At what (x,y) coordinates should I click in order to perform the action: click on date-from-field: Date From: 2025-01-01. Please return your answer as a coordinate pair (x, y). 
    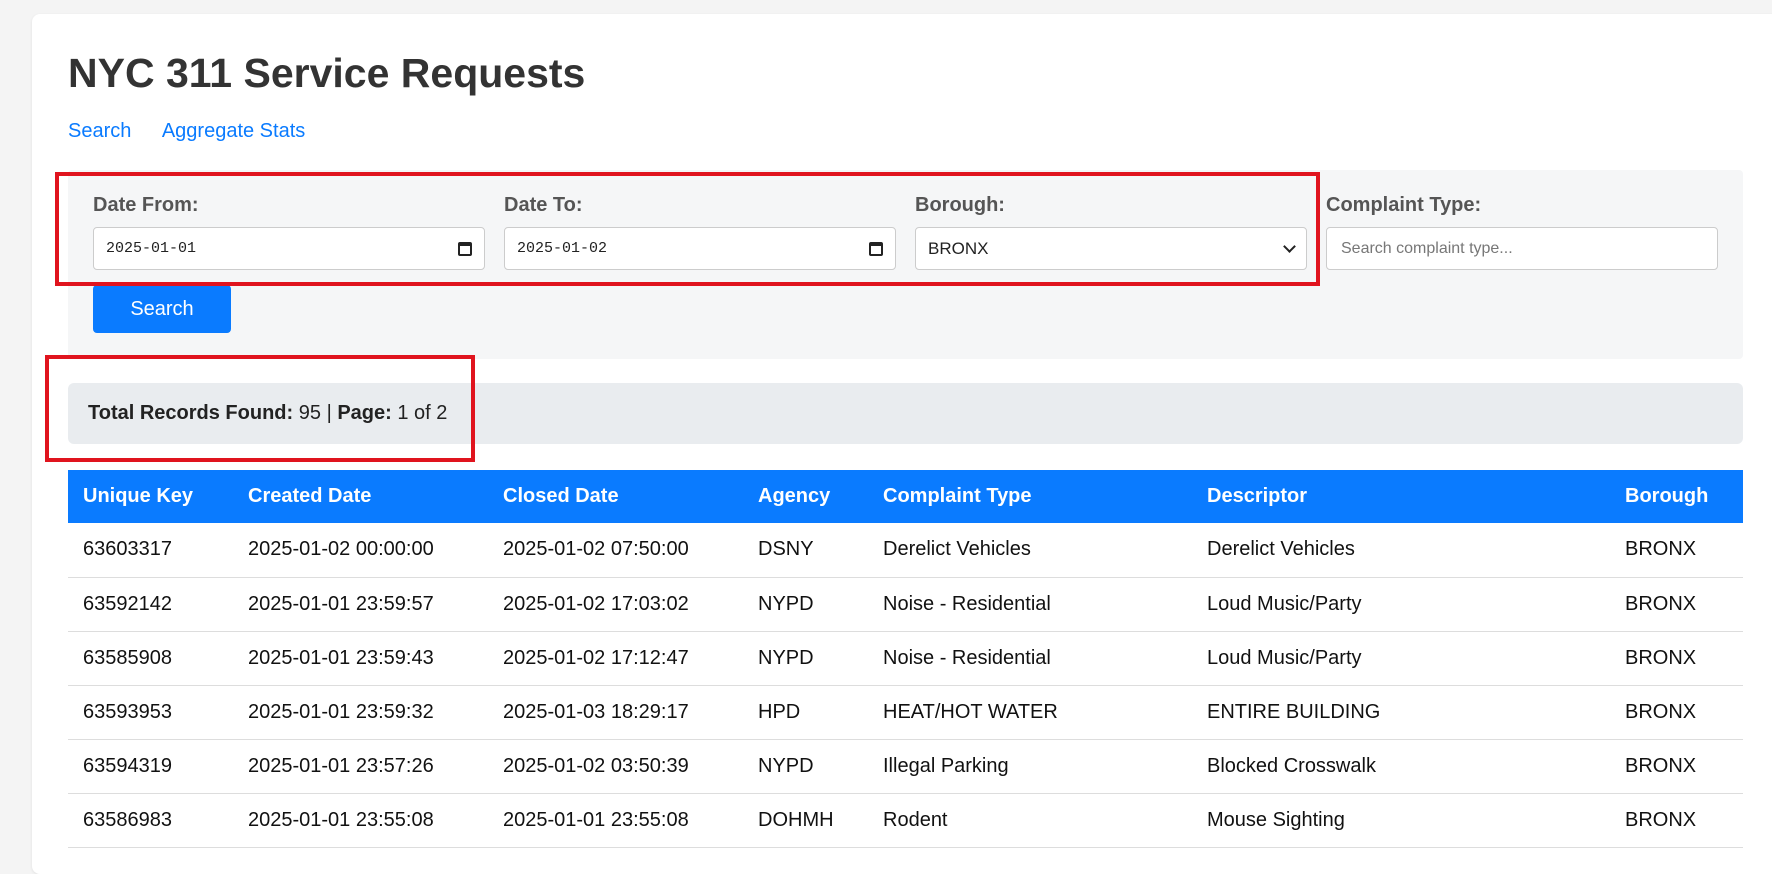
    Looking at the image, I should click on (289, 232).